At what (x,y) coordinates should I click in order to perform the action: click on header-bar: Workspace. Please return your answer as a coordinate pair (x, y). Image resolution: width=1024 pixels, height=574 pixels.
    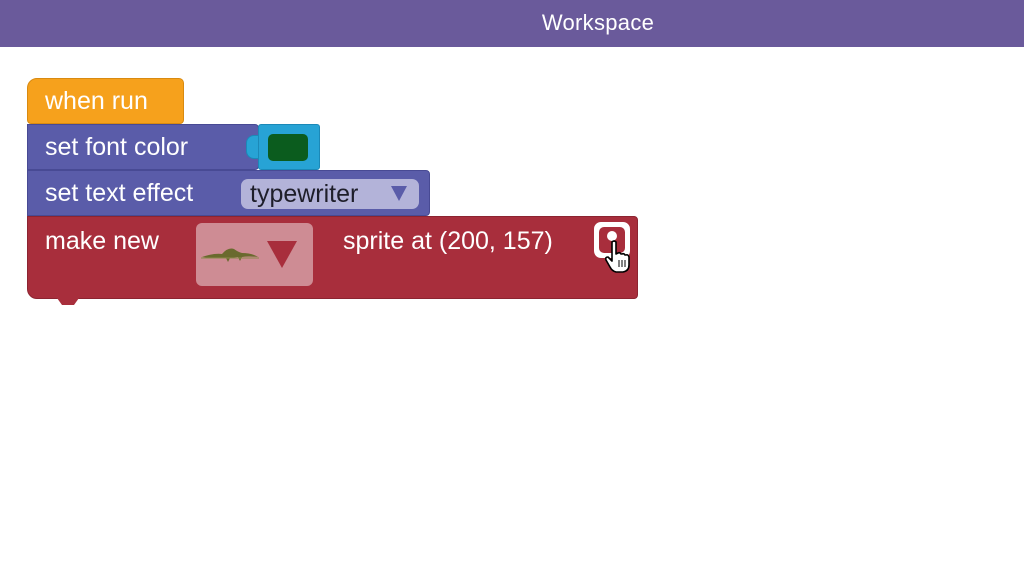
    Looking at the image, I should click on (512, 23).